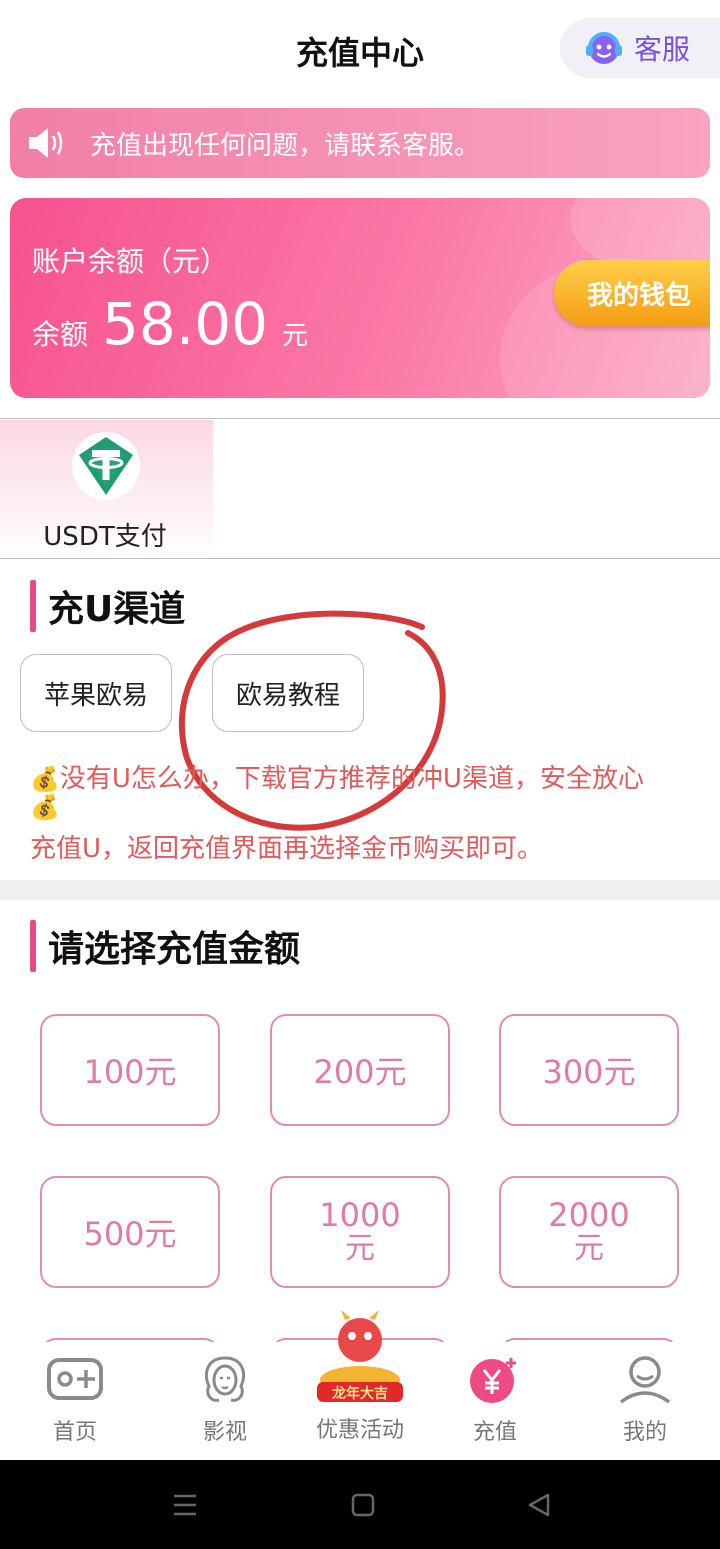 This screenshot has height=1549, width=720. Describe the element at coordinates (75, 1407) in the screenshot. I see `tab-home: 首页` at that location.